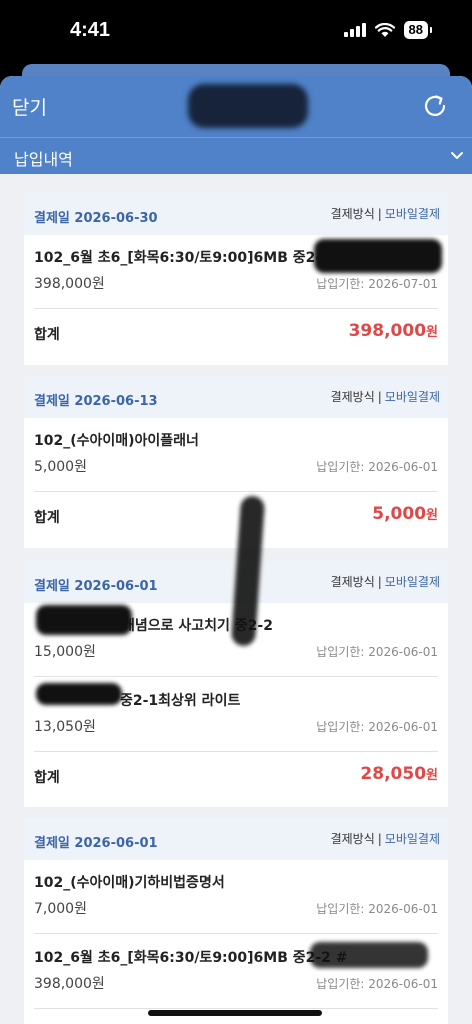 This screenshot has width=472, height=1024. I want to click on close-button: 닫기, so click(29, 106).